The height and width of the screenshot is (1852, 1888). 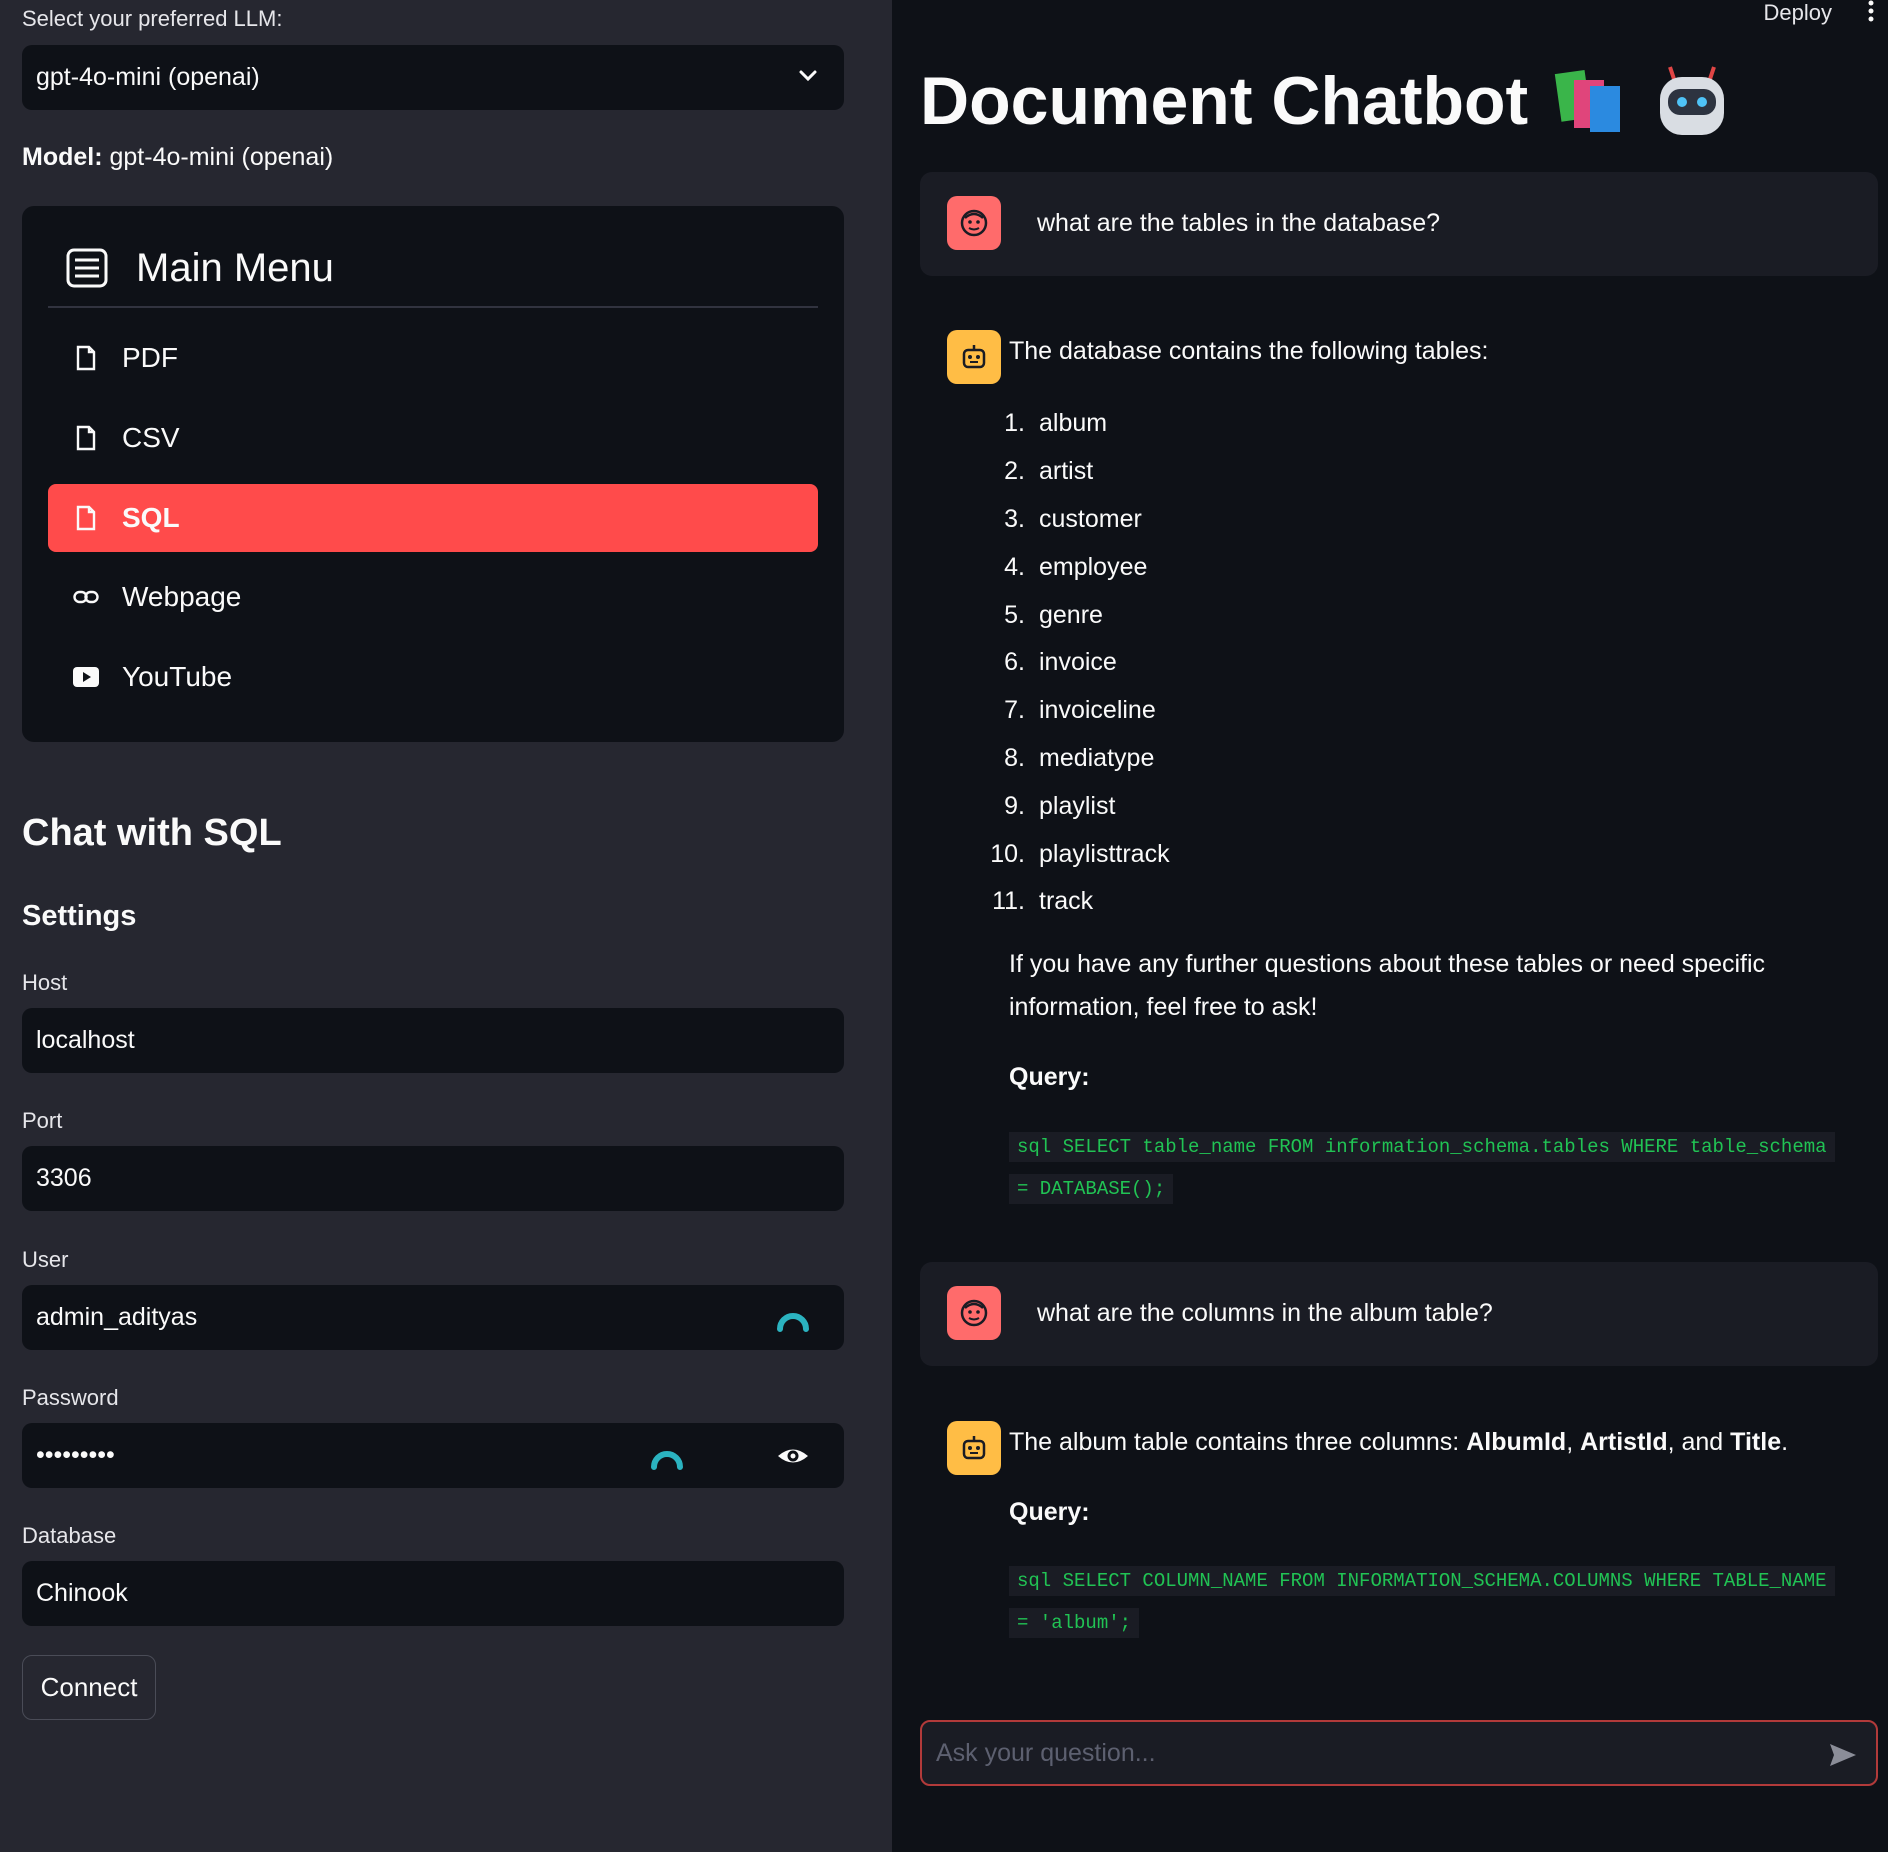 What do you see at coordinates (793, 1456) in the screenshot?
I see `eye-icon` at bounding box center [793, 1456].